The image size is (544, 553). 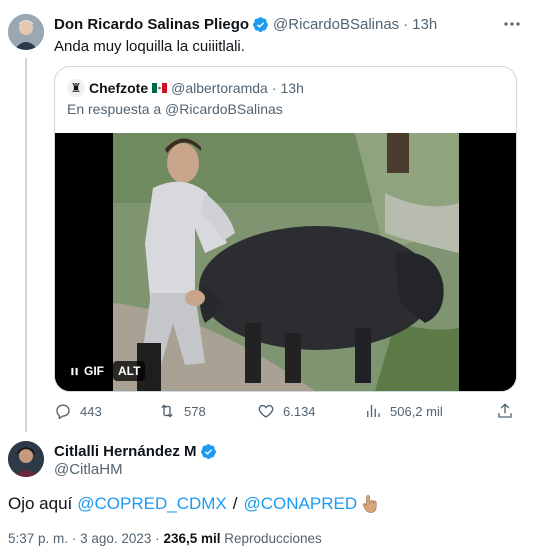 What do you see at coordinates (149, 46) in the screenshot?
I see `tweet-text: Anda muy loquilla la cuiiitlali.` at bounding box center [149, 46].